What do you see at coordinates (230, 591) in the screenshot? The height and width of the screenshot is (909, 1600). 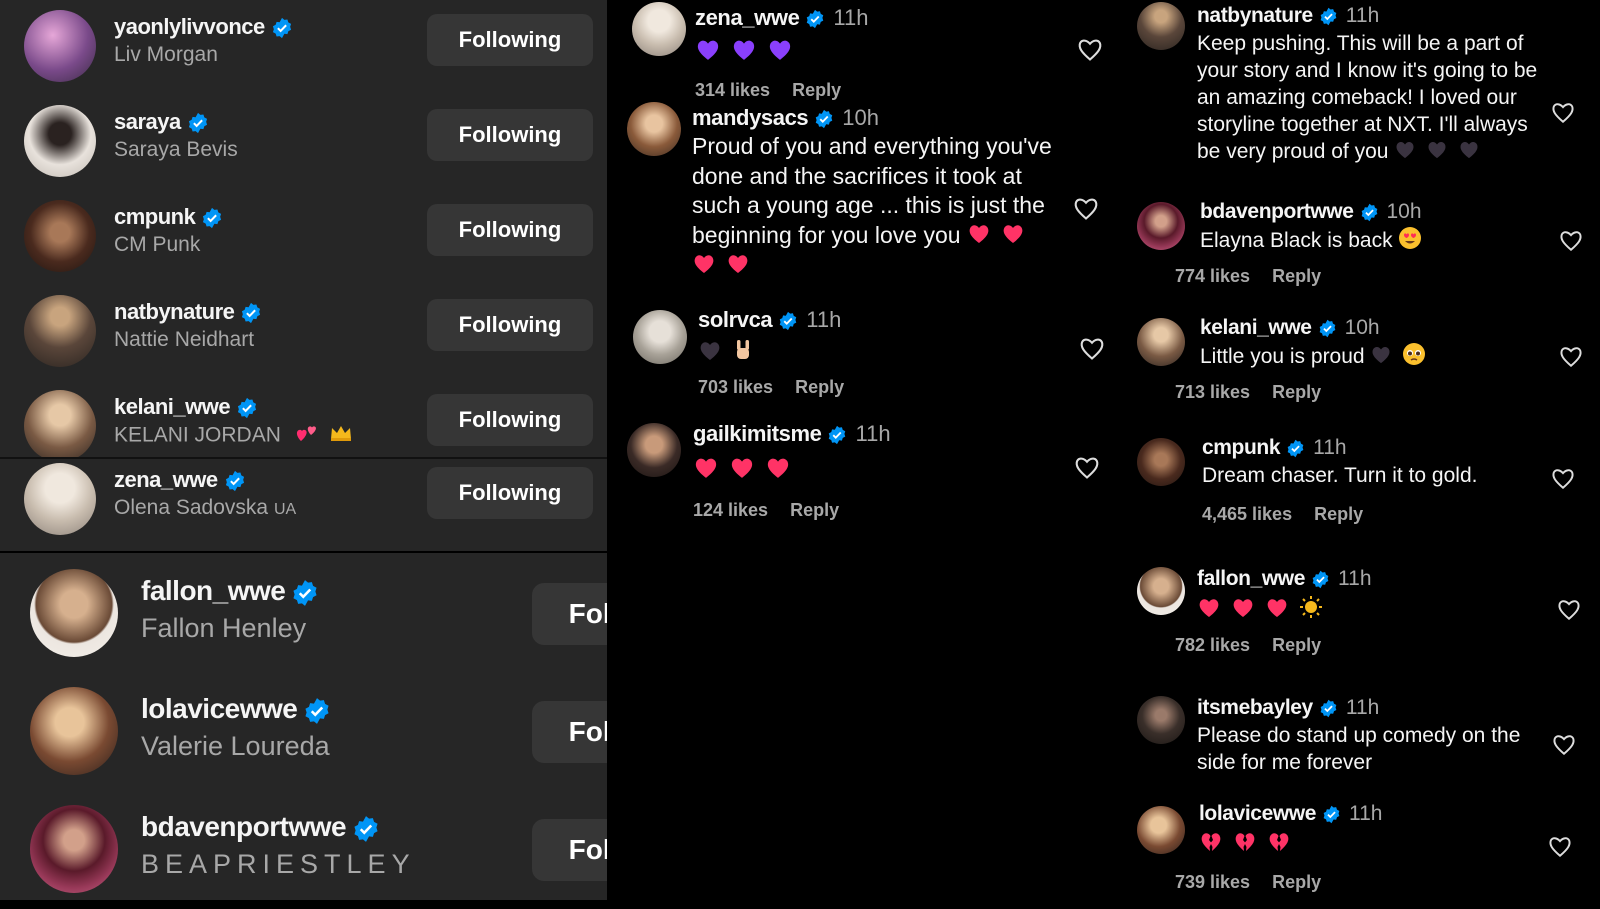 I see `username: fallon_wwe` at bounding box center [230, 591].